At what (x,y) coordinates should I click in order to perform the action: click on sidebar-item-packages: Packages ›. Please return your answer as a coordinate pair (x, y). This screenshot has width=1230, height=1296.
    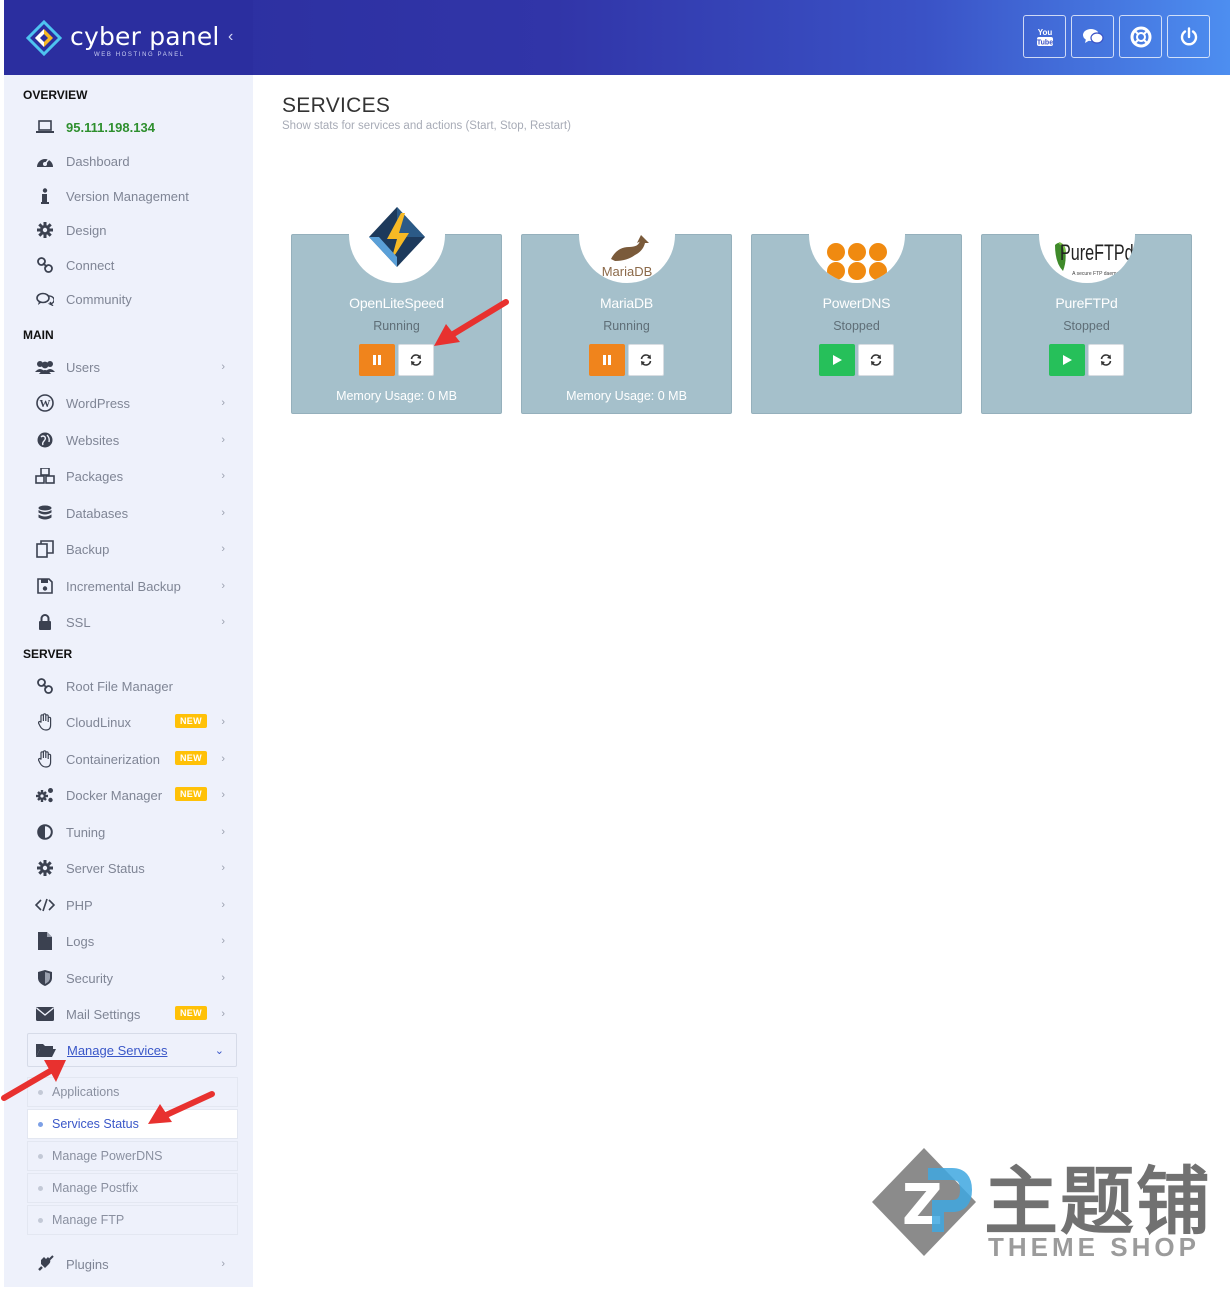
    Looking at the image, I should click on (132, 476).